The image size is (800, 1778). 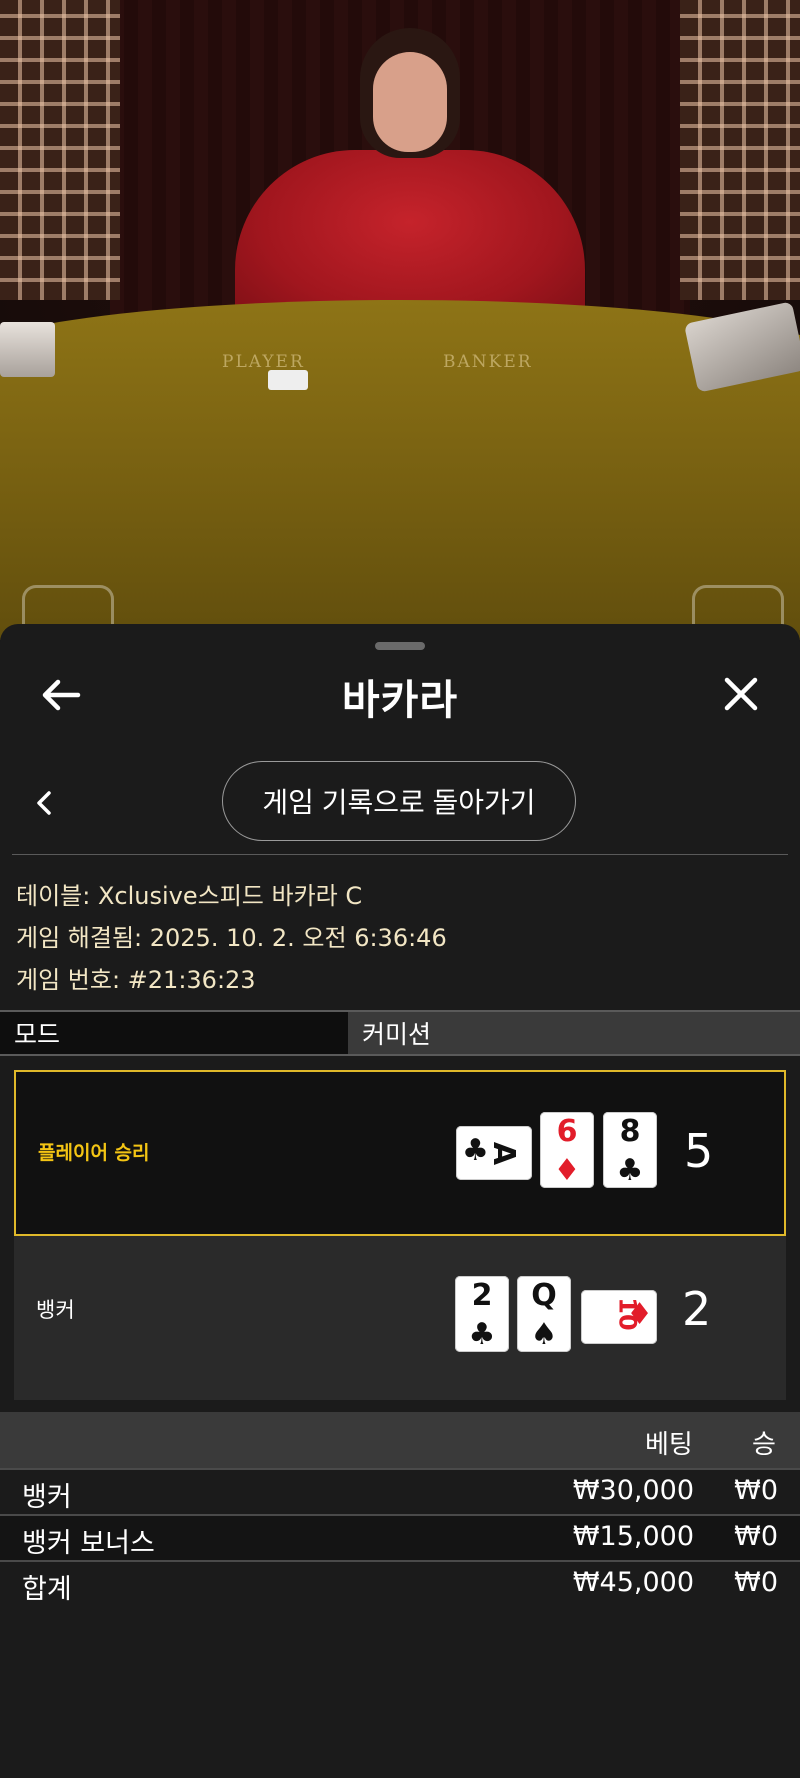 I want to click on info-resolved-value: 2025. 10. 2. 오전 6:36:46, so click(x=298, y=938).